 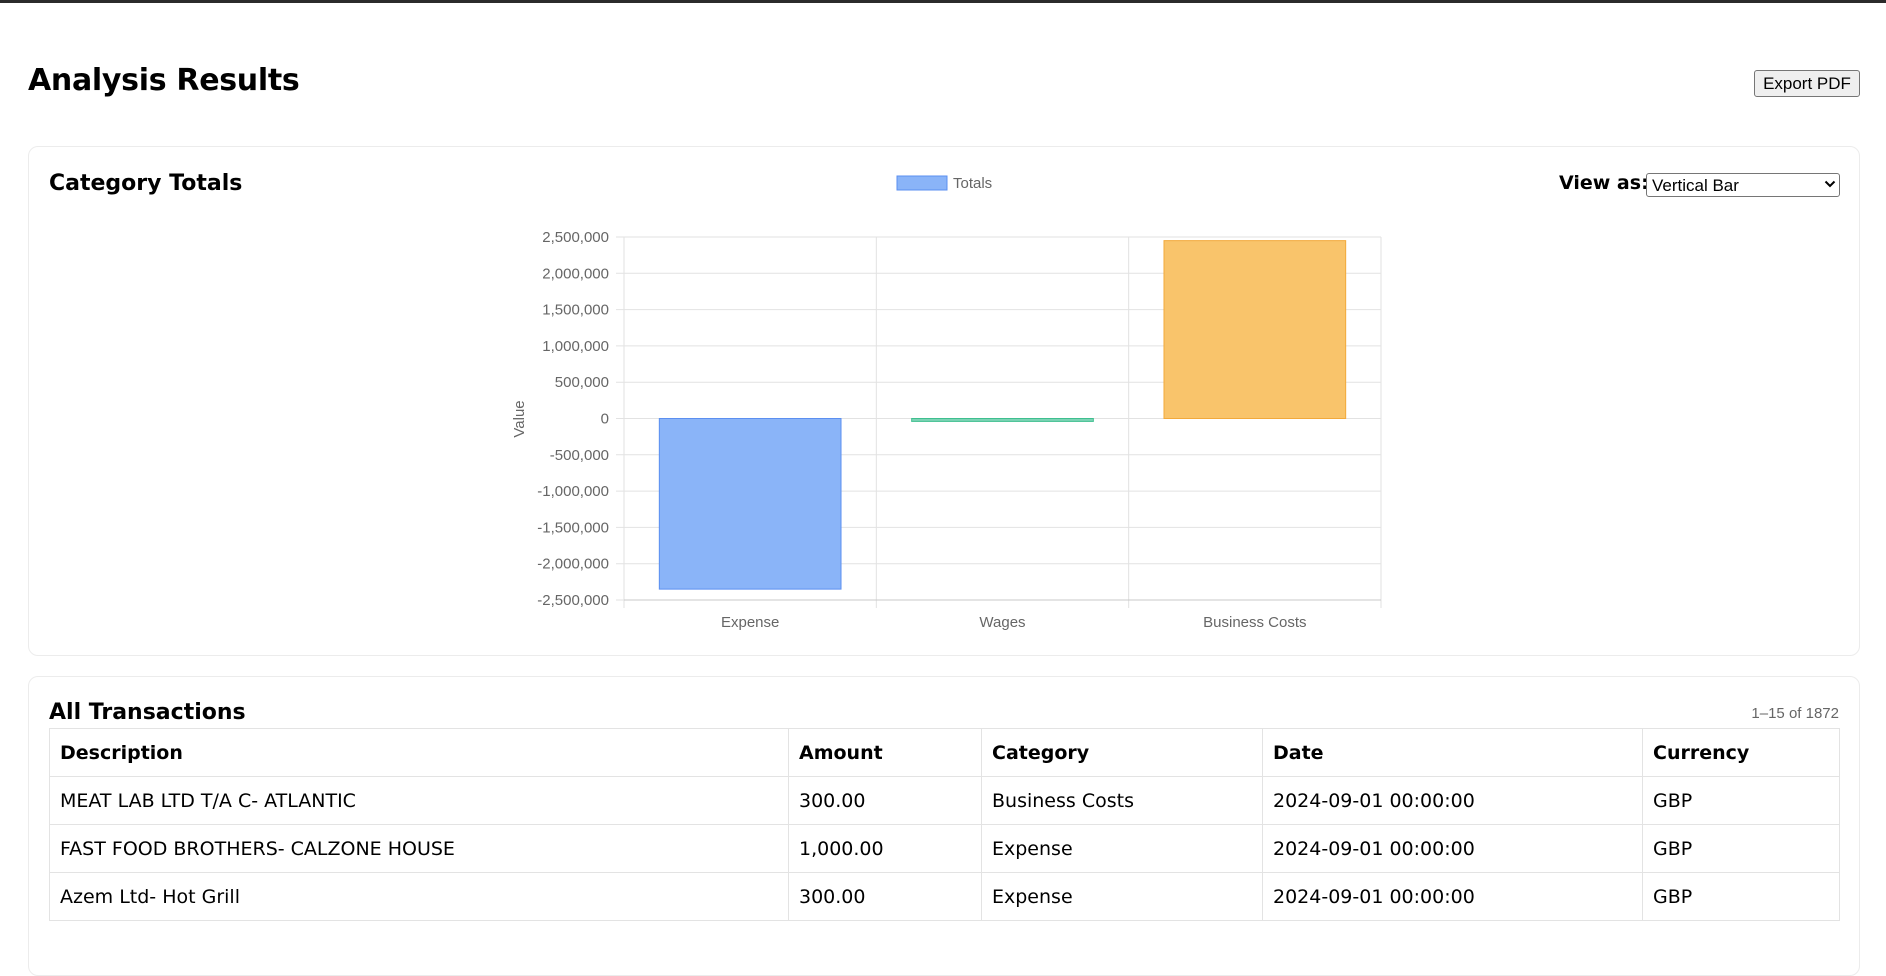 What do you see at coordinates (605, 419) in the screenshot?
I see `y-tick-label: 0` at bounding box center [605, 419].